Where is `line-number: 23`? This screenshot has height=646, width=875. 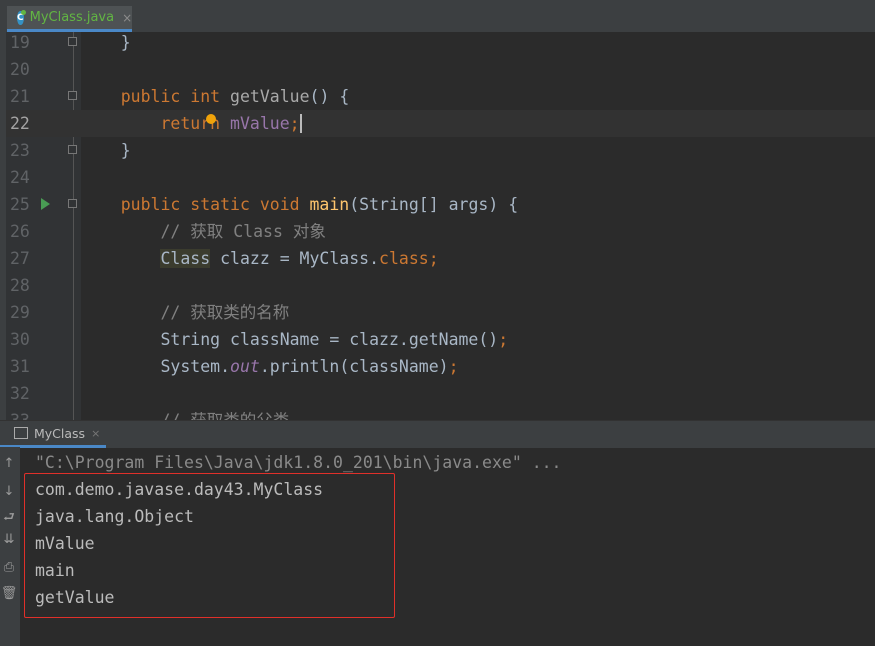
line-number: 23 is located at coordinates (20, 150).